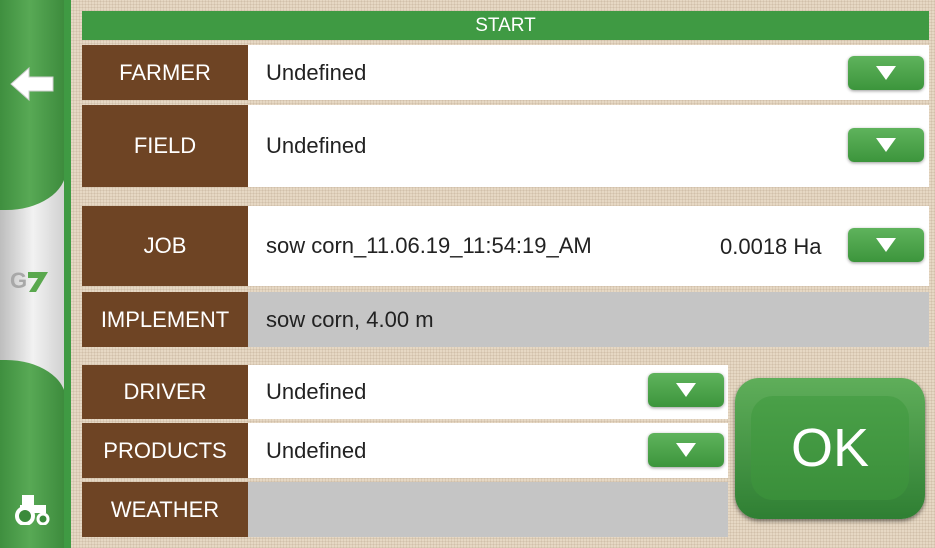 The width and height of the screenshot is (935, 548). What do you see at coordinates (165, 146) in the screenshot?
I see `field-label: FIELD` at bounding box center [165, 146].